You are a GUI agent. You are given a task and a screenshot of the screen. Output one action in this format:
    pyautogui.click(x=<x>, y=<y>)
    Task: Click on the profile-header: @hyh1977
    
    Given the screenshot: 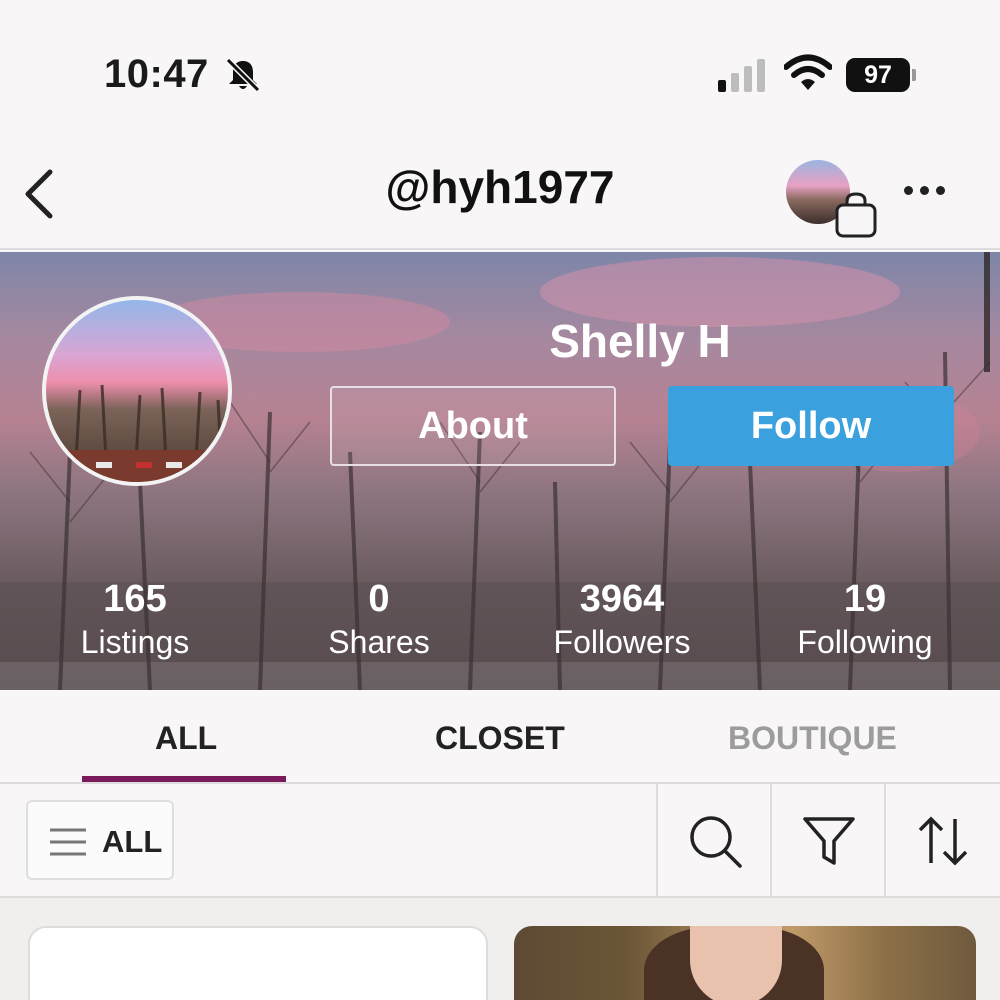 What is the action you would take?
    pyautogui.click(x=500, y=195)
    